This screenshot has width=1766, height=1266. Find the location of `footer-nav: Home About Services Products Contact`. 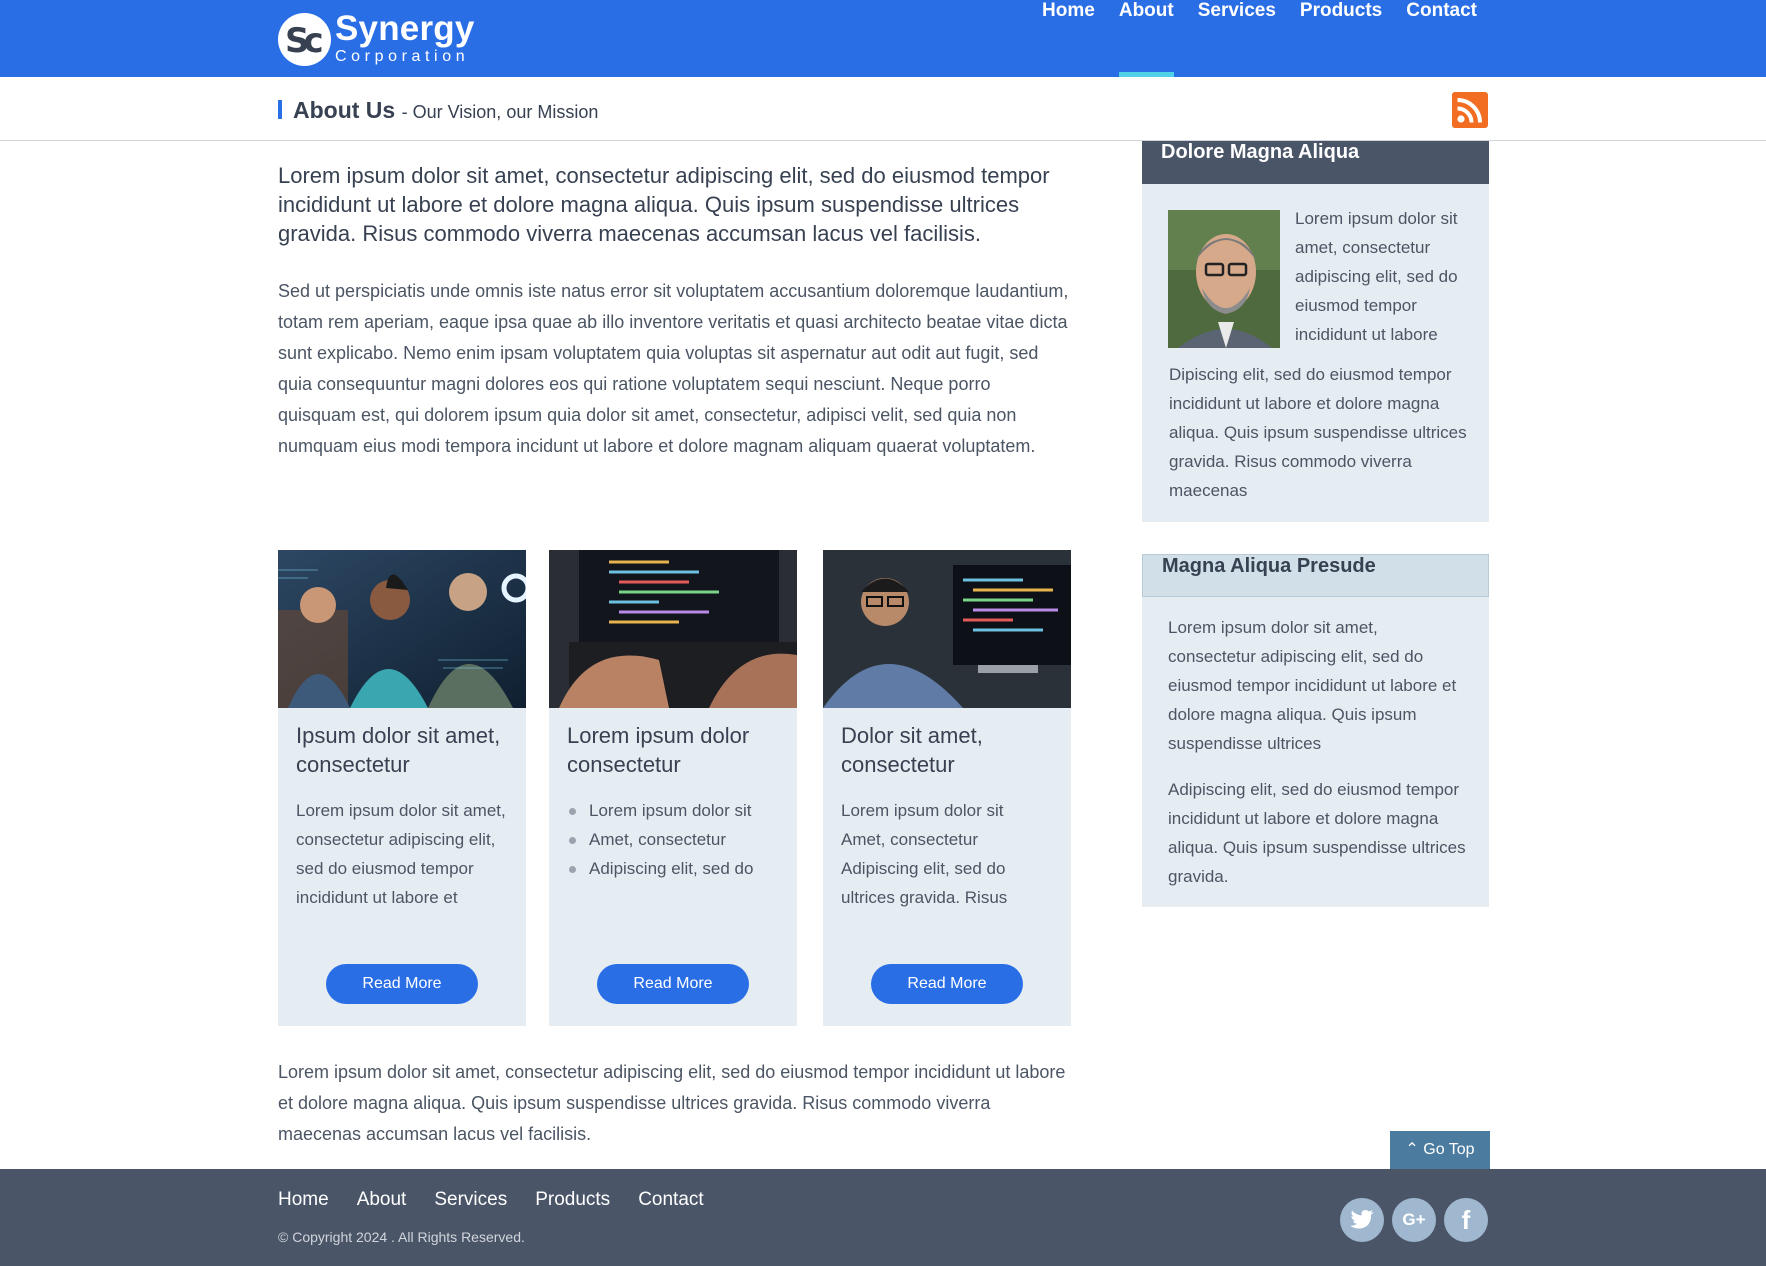

footer-nav: Home About Services Products Contact is located at coordinates (491, 1200).